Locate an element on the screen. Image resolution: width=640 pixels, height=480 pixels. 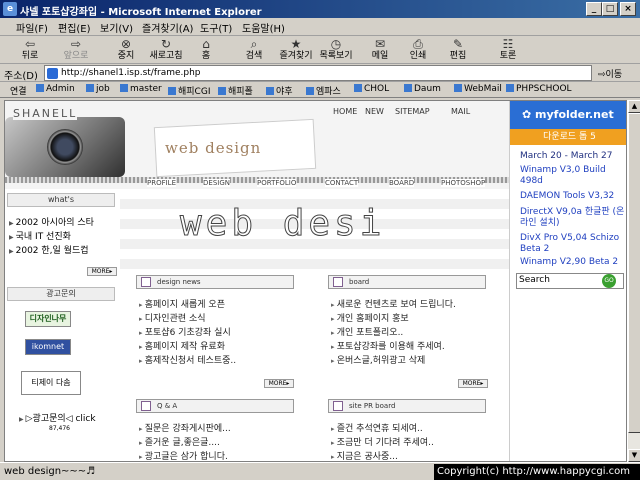
whats-item: 2002 한,일 월드컵 is located at coordinates (49, 249).